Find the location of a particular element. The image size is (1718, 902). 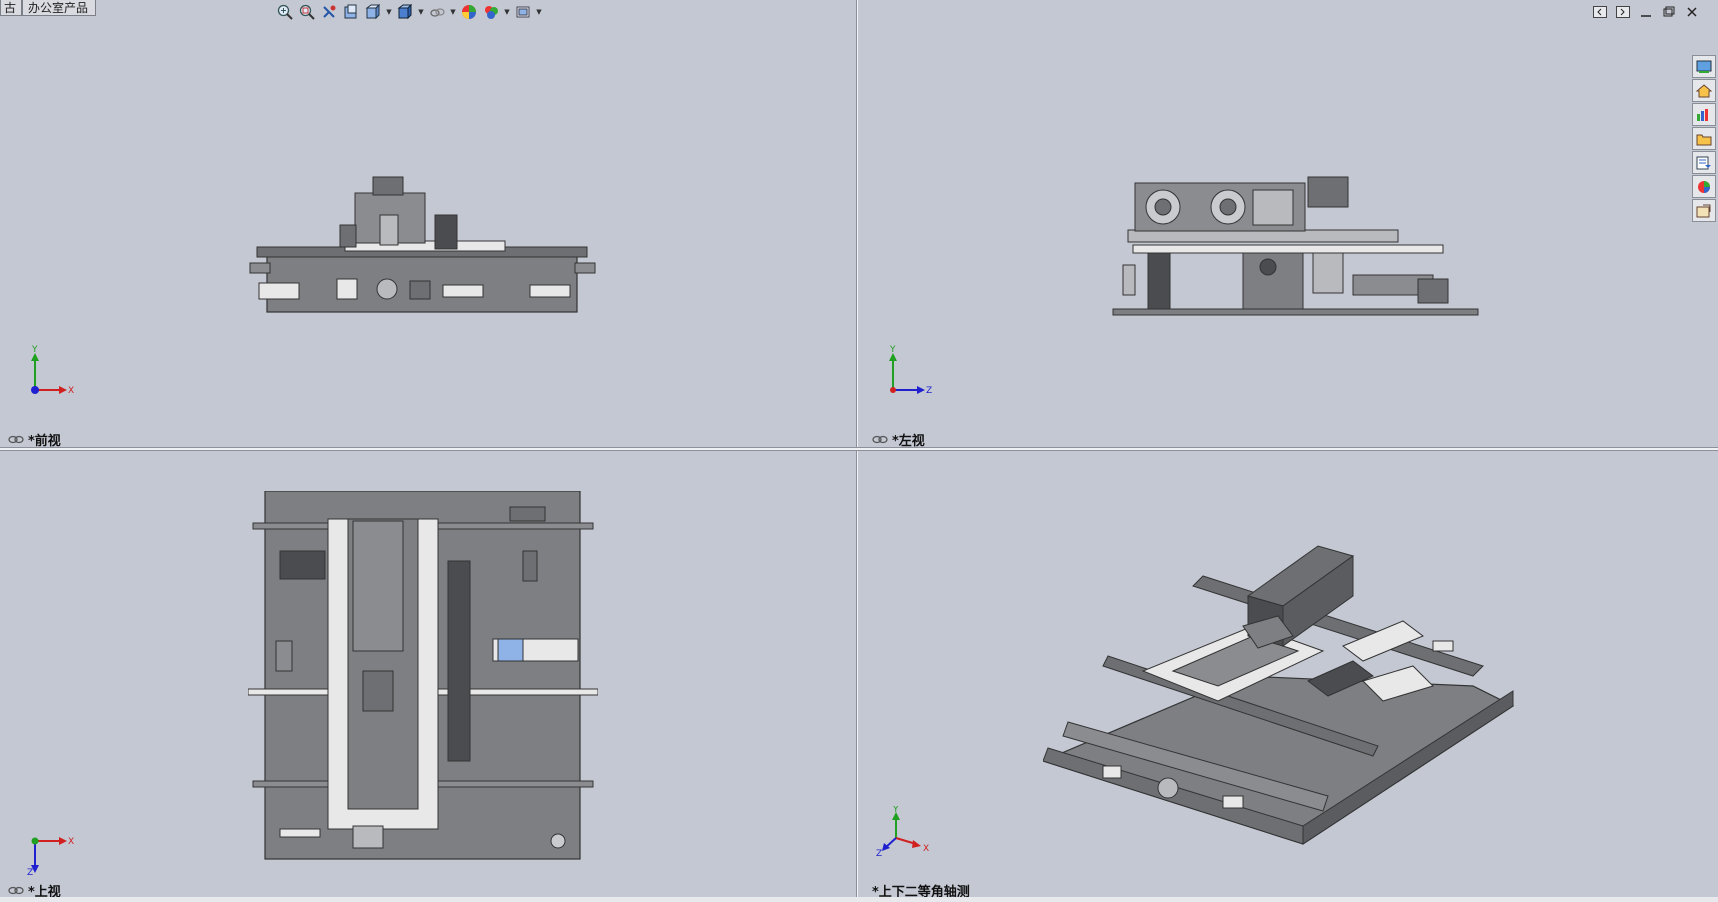

view-label-left: *左视 is located at coordinates (898, 438).